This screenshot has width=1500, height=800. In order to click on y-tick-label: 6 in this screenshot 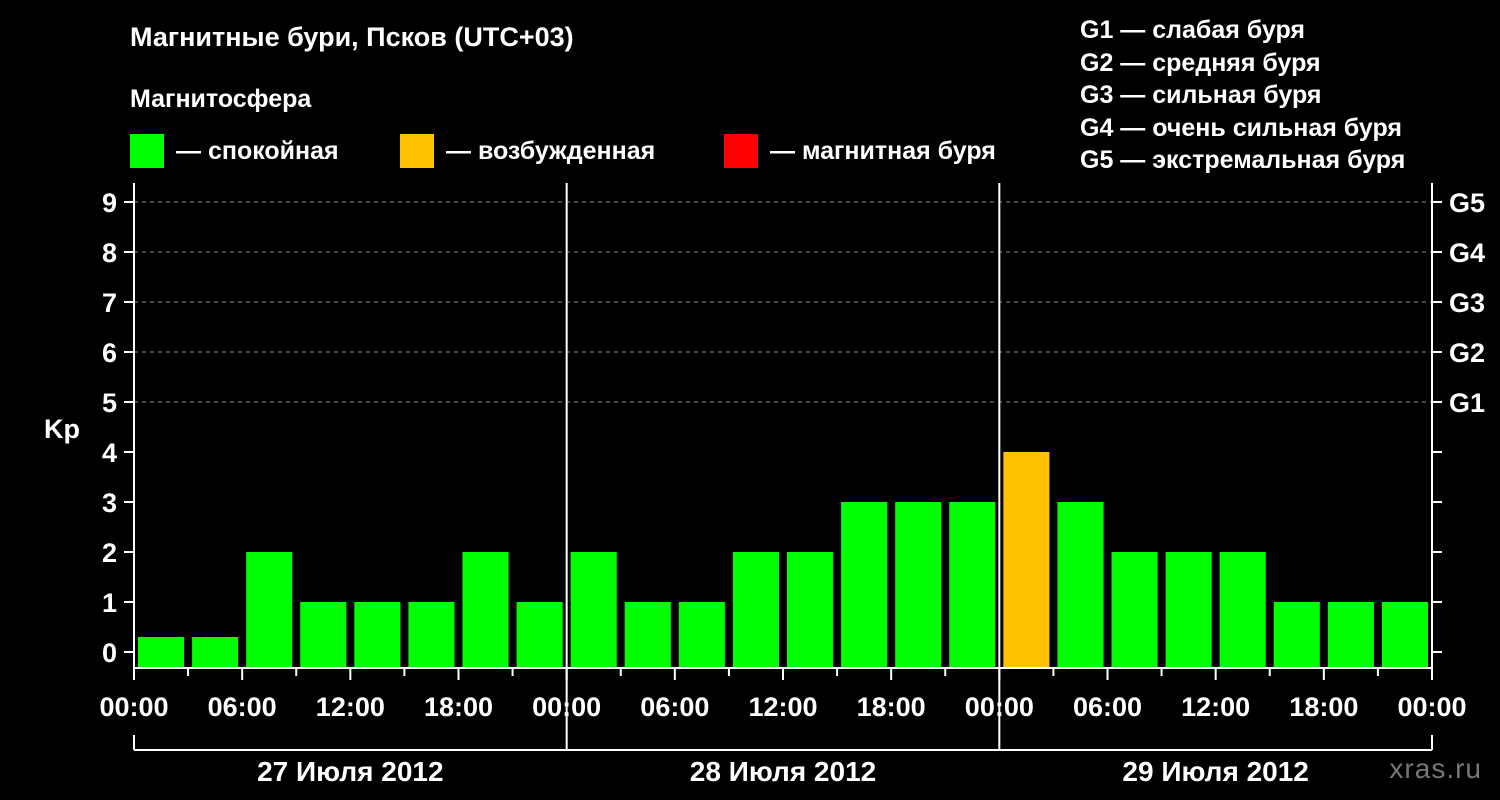, I will do `click(109, 353)`.